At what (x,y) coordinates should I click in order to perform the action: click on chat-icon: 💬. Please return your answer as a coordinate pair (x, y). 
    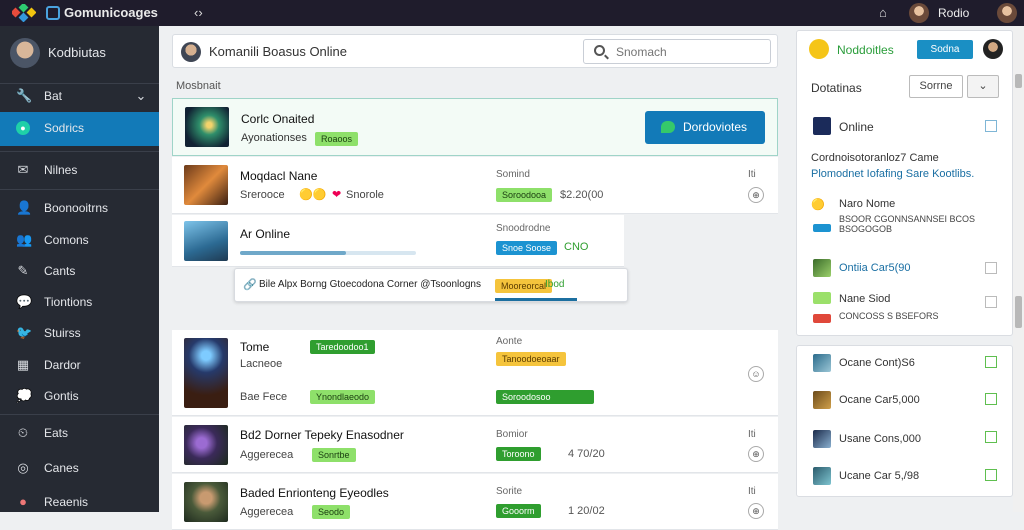
    Looking at the image, I should click on (24, 301).